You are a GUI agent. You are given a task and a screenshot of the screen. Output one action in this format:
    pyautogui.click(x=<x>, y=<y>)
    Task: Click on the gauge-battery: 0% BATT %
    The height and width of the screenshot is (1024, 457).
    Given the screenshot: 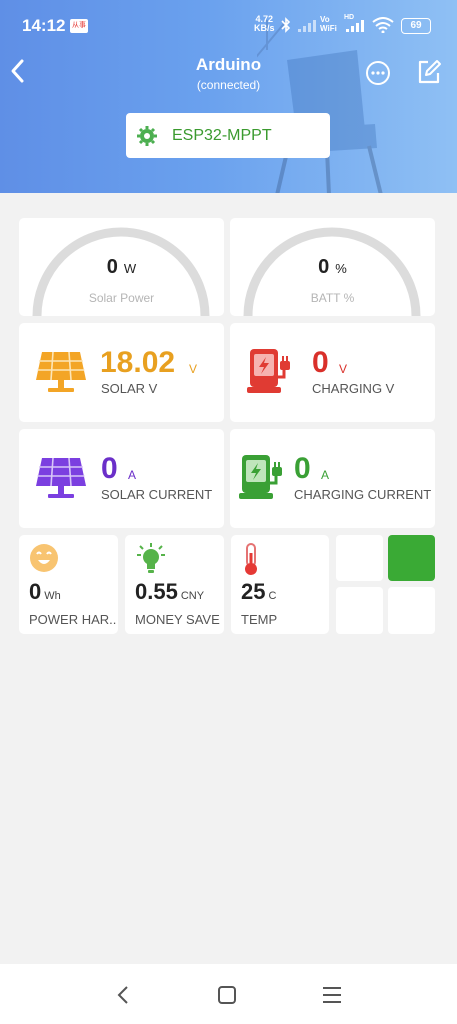 What is the action you would take?
    pyautogui.click(x=332, y=267)
    